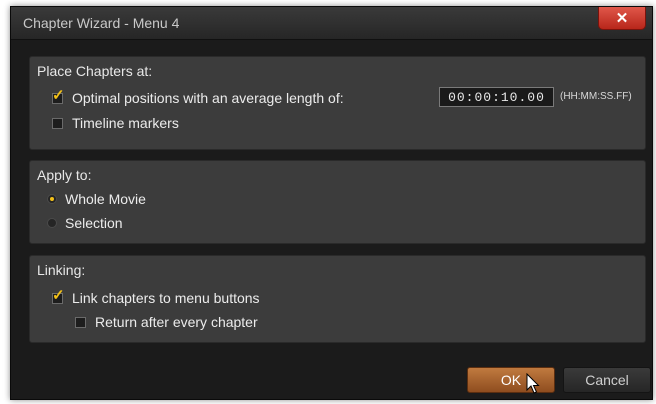 This screenshot has width=656, height=404. I want to click on return-after-chapter-label: Return after every chapter, so click(176, 322).